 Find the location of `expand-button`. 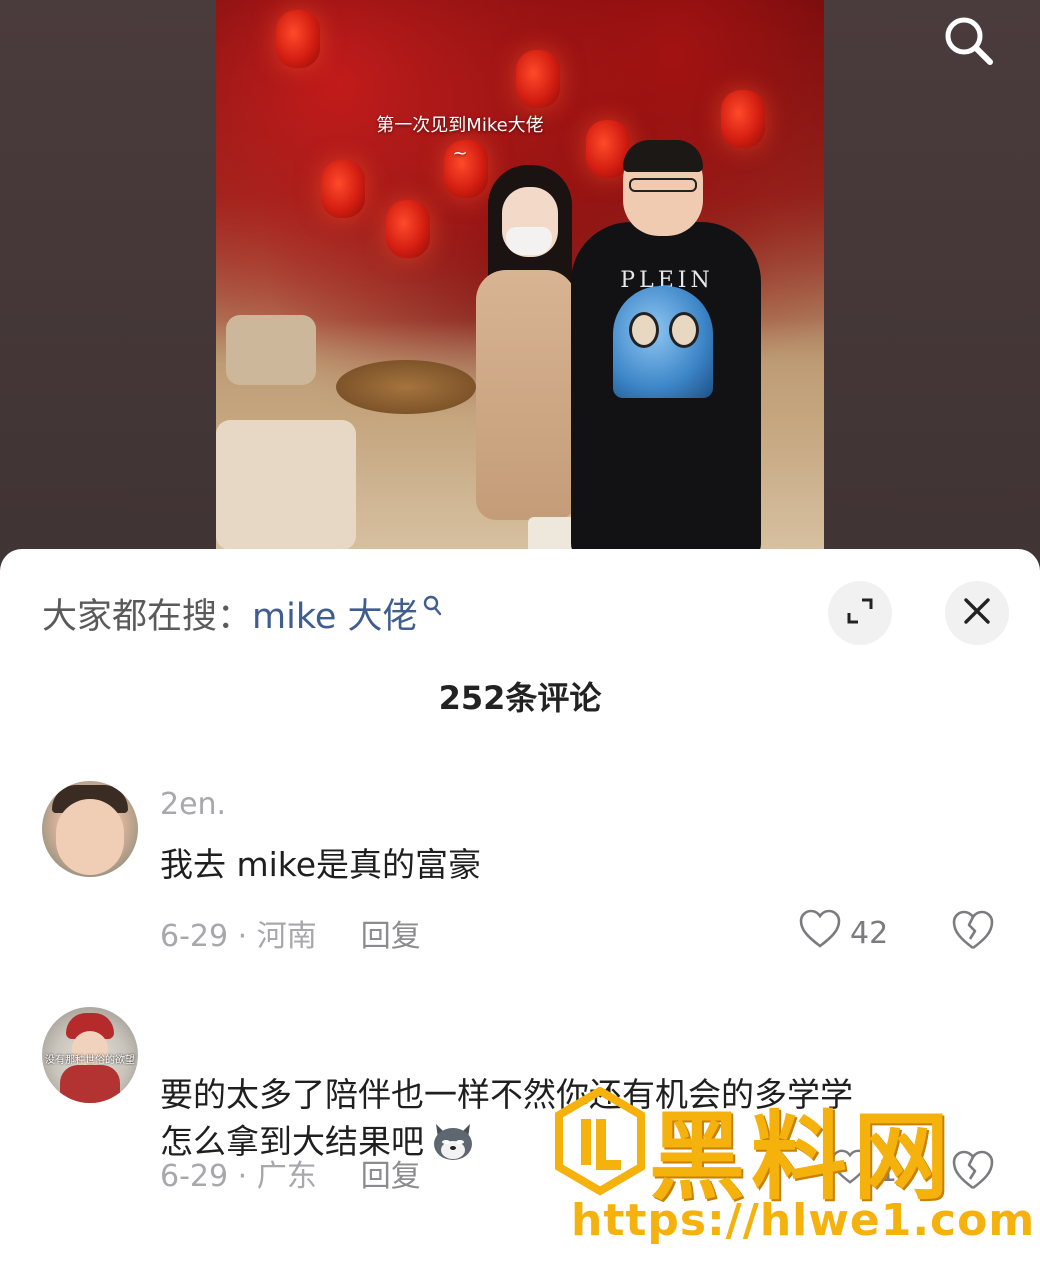

expand-button is located at coordinates (860, 613).